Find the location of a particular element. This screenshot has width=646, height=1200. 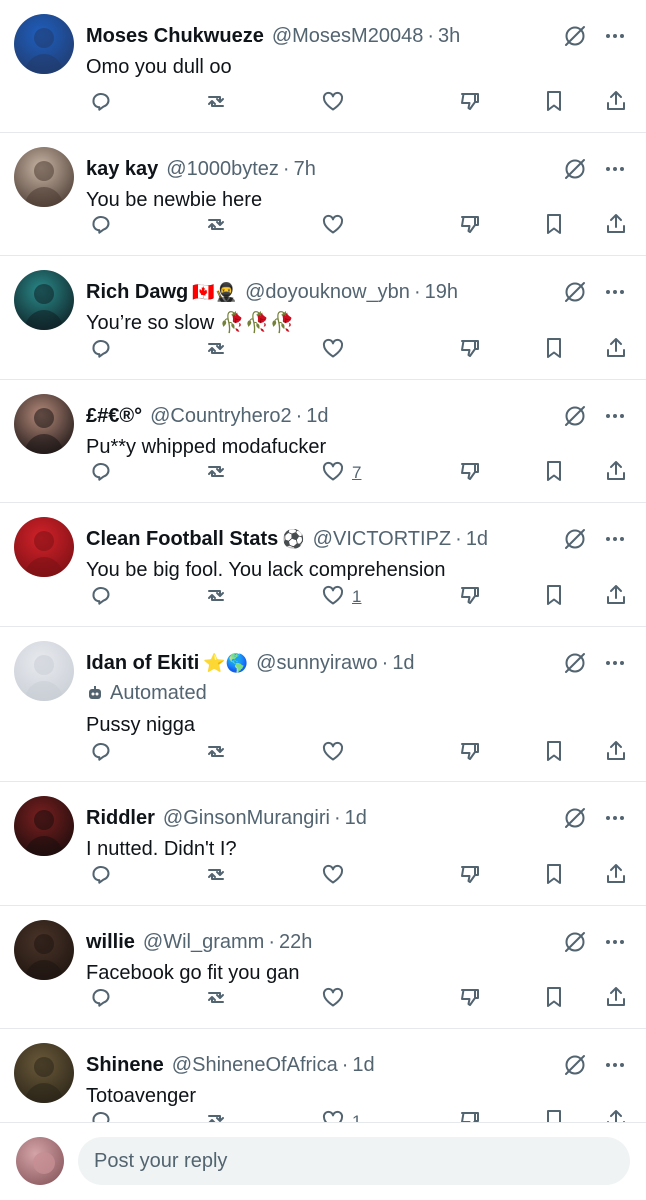

user-handle: @VICTORTIPZ is located at coordinates (382, 539).